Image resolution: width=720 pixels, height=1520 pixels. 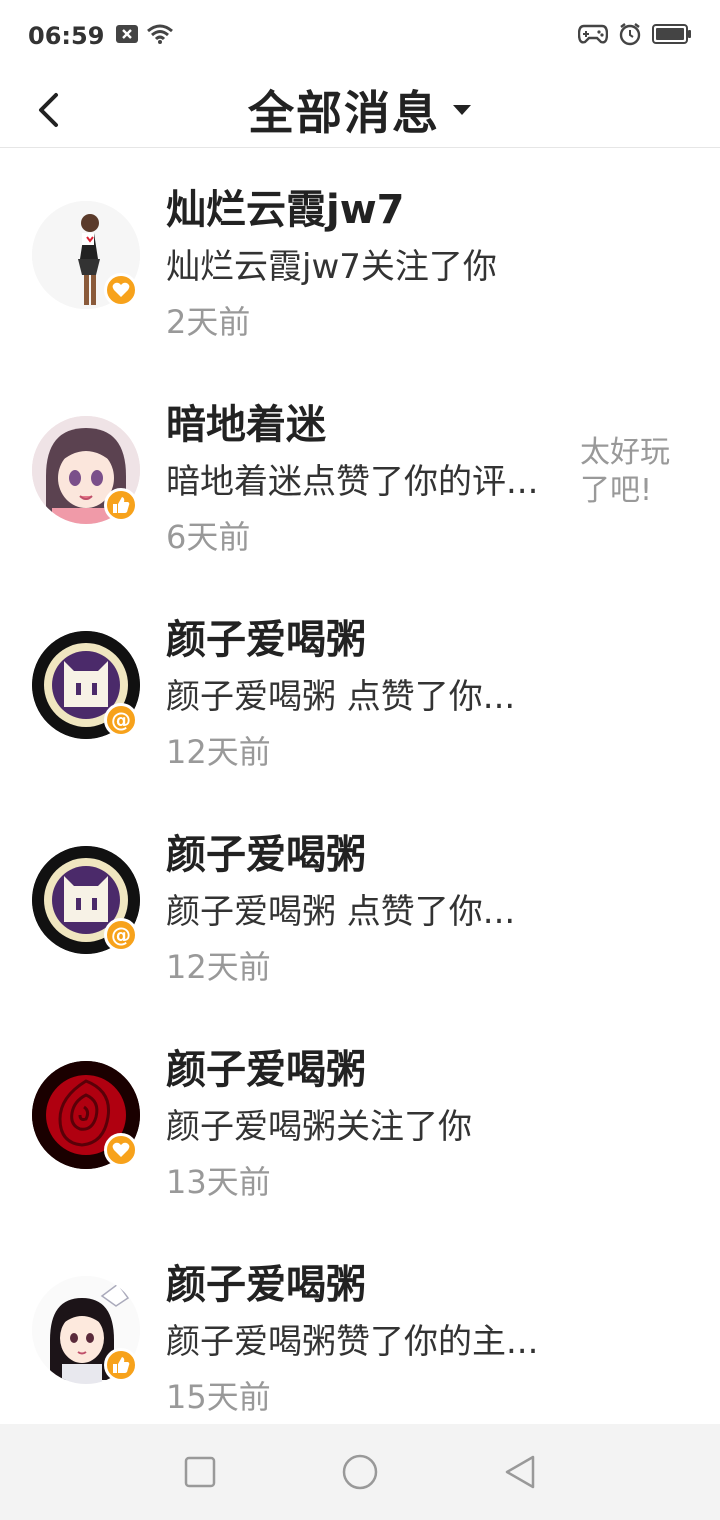 What do you see at coordinates (462, 110) in the screenshot?
I see `caret-down-icon` at bounding box center [462, 110].